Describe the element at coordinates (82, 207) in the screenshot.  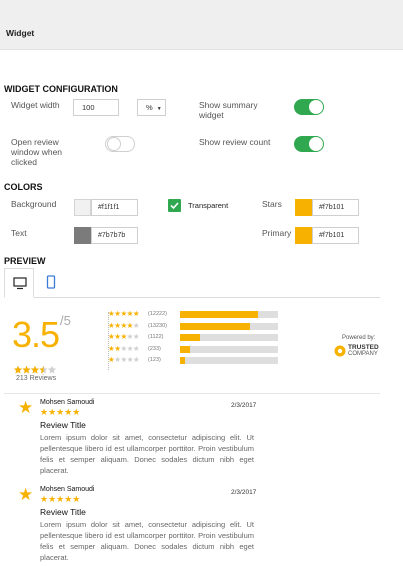
I see `background-color-swatch` at that location.